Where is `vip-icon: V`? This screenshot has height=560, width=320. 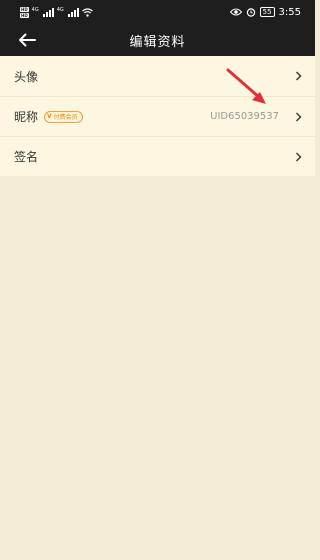
vip-icon: V is located at coordinates (49, 116).